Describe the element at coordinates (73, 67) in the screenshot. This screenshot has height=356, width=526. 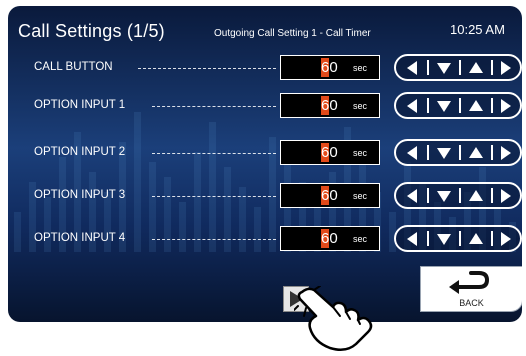
I see `row-label: CALL BUTTON` at that location.